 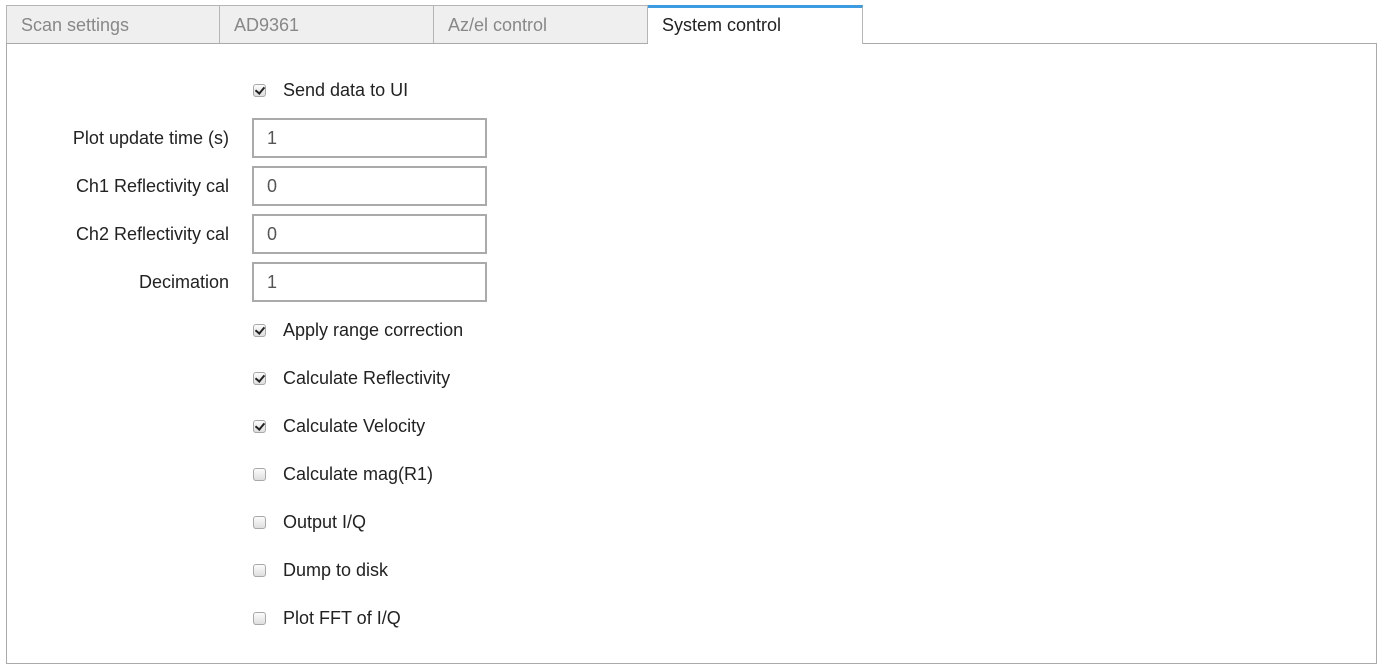 What do you see at coordinates (113, 24) in the screenshot?
I see `tab-scan-settings: Scan settings` at bounding box center [113, 24].